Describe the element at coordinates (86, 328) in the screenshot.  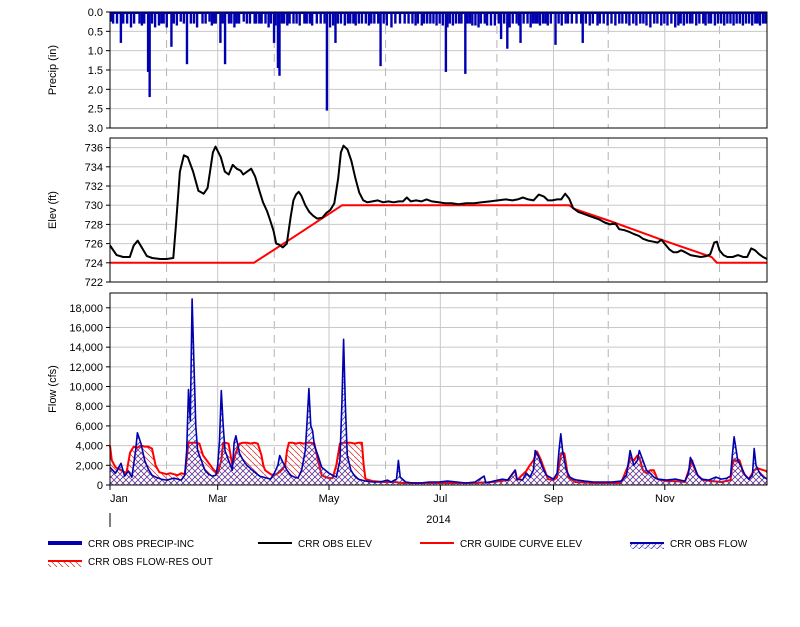
I see `y-tick-label: 16,000` at that location.